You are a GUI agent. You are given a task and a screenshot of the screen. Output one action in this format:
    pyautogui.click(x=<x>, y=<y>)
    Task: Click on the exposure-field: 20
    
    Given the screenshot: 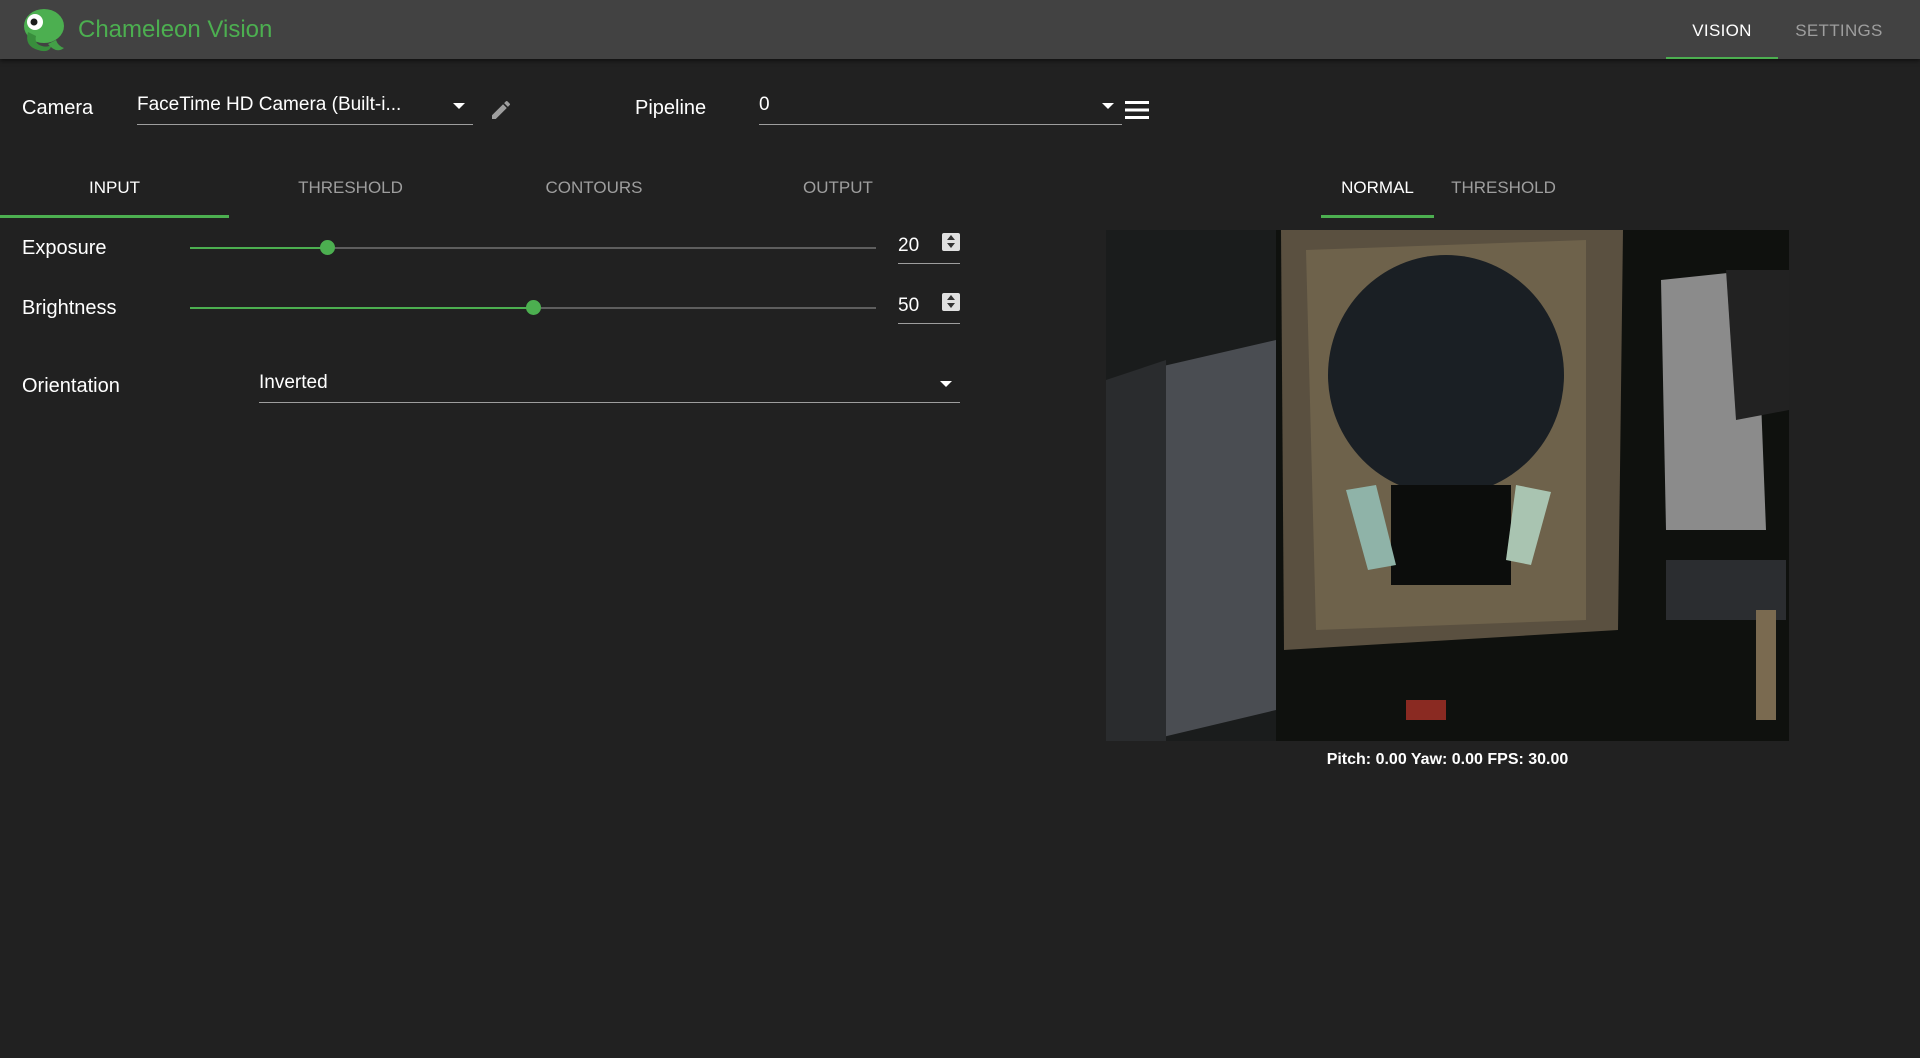 What is the action you would take?
    pyautogui.click(x=929, y=248)
    